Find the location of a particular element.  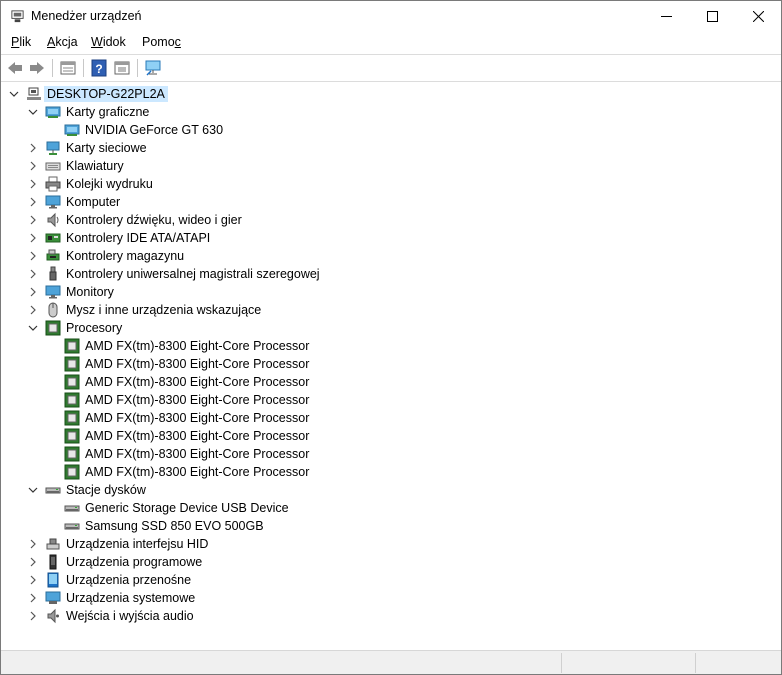

back-icon is located at coordinates (15, 68).